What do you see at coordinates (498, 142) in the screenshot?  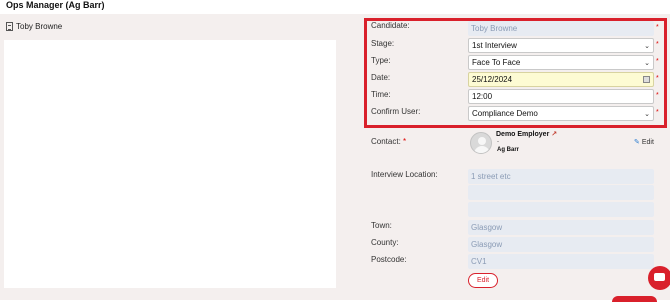 I see `contact-dash: -` at bounding box center [498, 142].